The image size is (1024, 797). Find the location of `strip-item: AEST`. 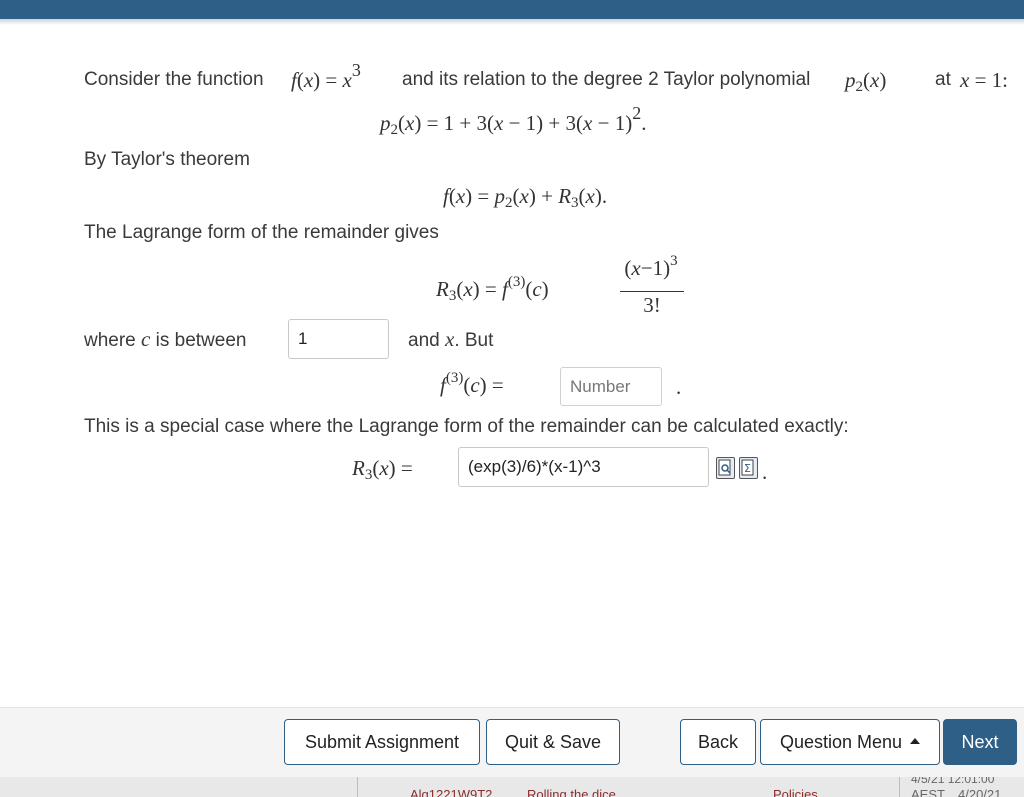

strip-item: AEST is located at coordinates (928, 792).